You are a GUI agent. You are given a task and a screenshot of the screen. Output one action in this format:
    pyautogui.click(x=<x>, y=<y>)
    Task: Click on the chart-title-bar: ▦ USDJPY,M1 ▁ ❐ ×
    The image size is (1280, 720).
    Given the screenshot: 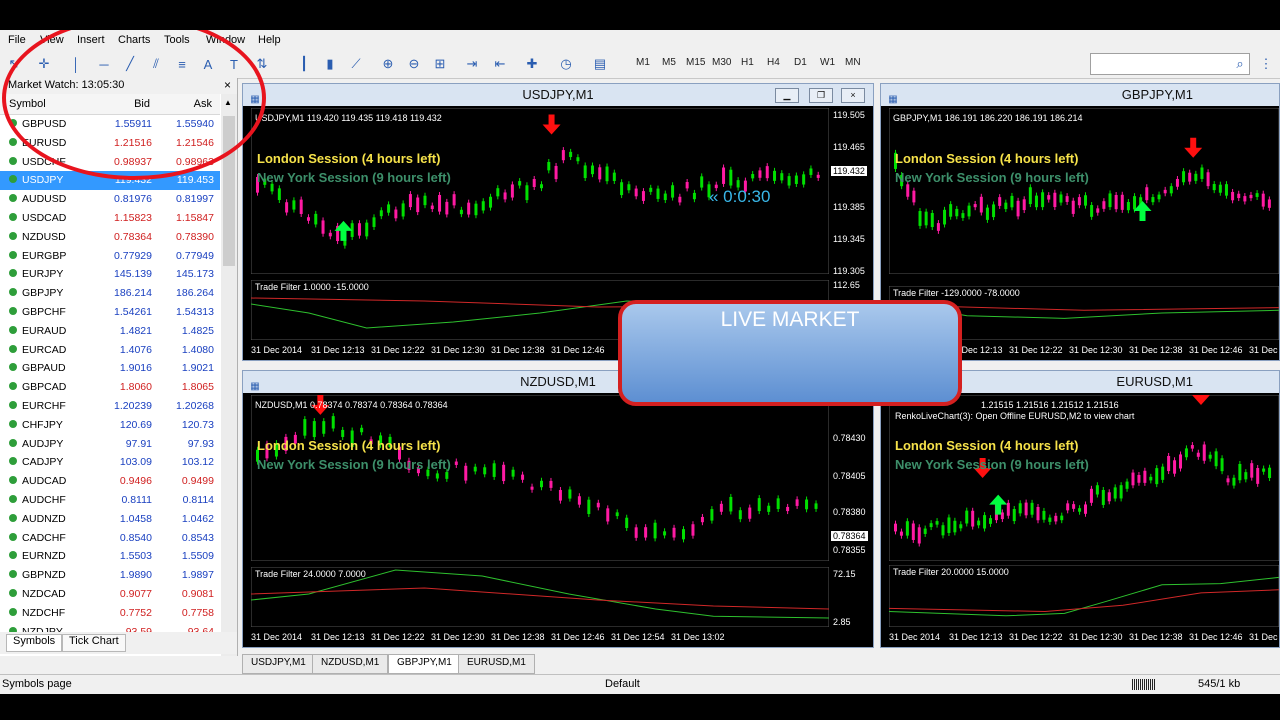 What is the action you would take?
    pyautogui.click(x=558, y=95)
    